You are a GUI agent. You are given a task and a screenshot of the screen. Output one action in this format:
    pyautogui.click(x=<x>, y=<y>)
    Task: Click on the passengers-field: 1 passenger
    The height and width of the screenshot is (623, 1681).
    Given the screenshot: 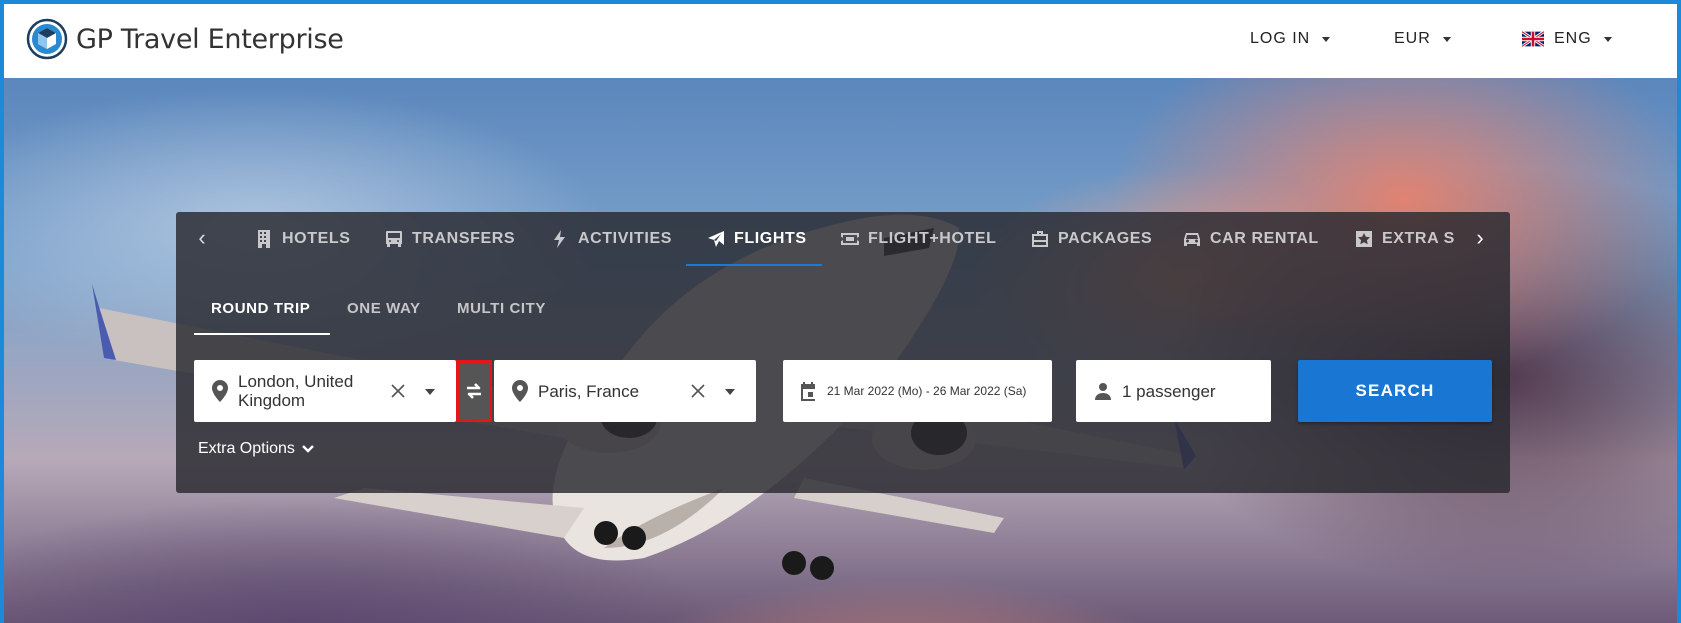 What is the action you would take?
    pyautogui.click(x=1173, y=391)
    